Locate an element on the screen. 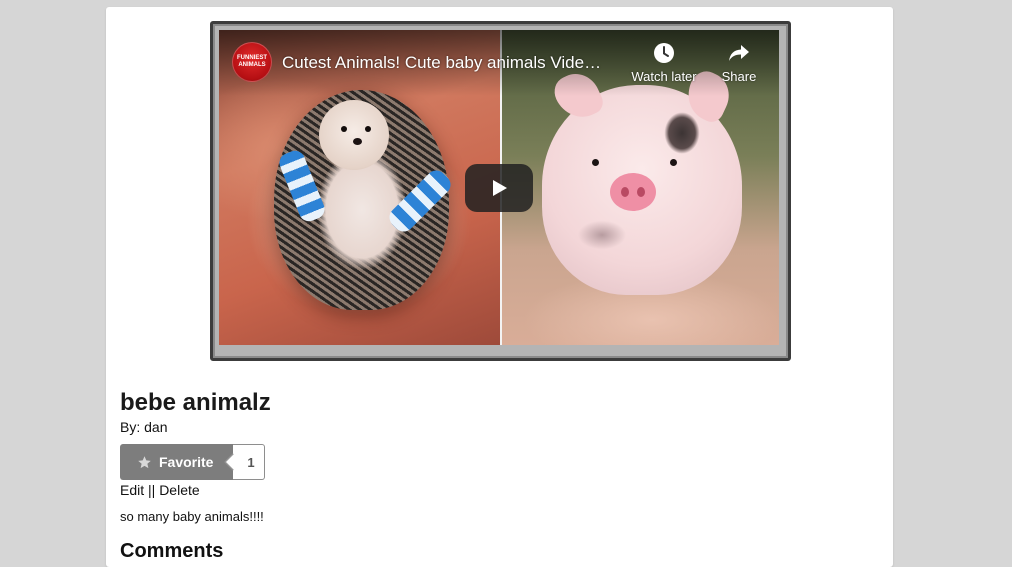 The height and width of the screenshot is (567, 1012). clock-icon is located at coordinates (664, 53).